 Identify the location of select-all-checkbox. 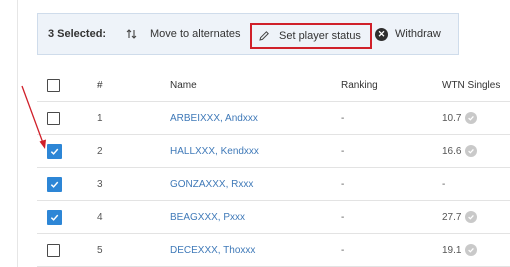
(53, 85).